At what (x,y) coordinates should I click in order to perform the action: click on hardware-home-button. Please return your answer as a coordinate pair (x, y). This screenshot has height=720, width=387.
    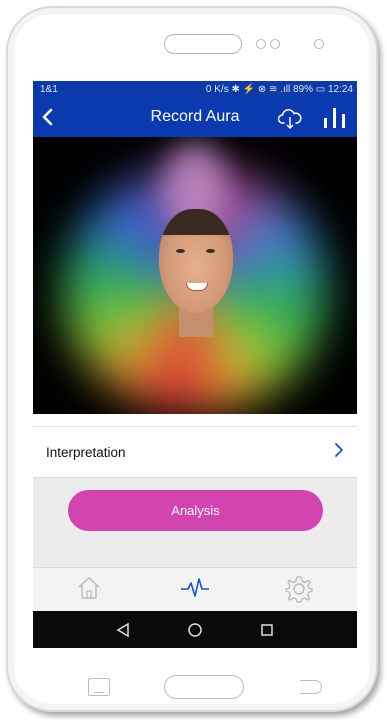
    Looking at the image, I should click on (204, 687).